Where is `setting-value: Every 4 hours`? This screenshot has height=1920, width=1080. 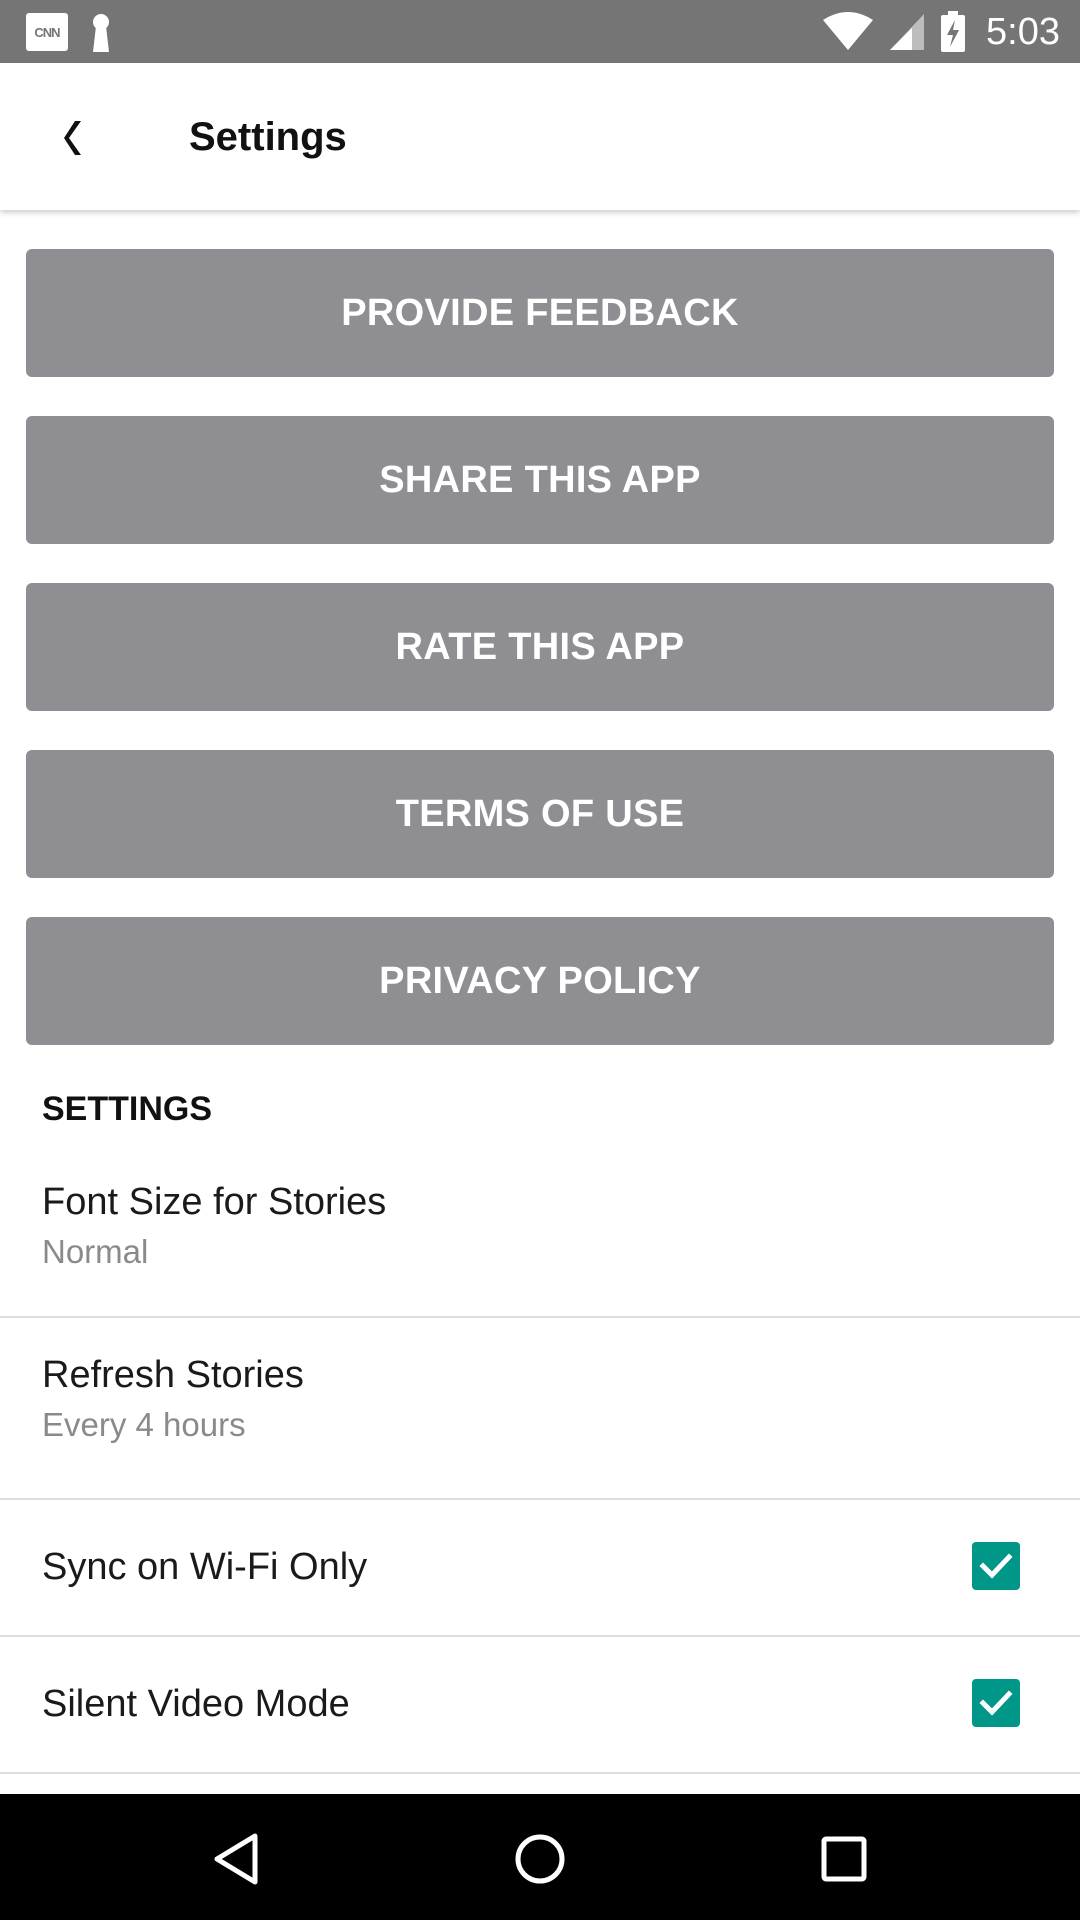 setting-value: Every 4 hours is located at coordinates (144, 1424).